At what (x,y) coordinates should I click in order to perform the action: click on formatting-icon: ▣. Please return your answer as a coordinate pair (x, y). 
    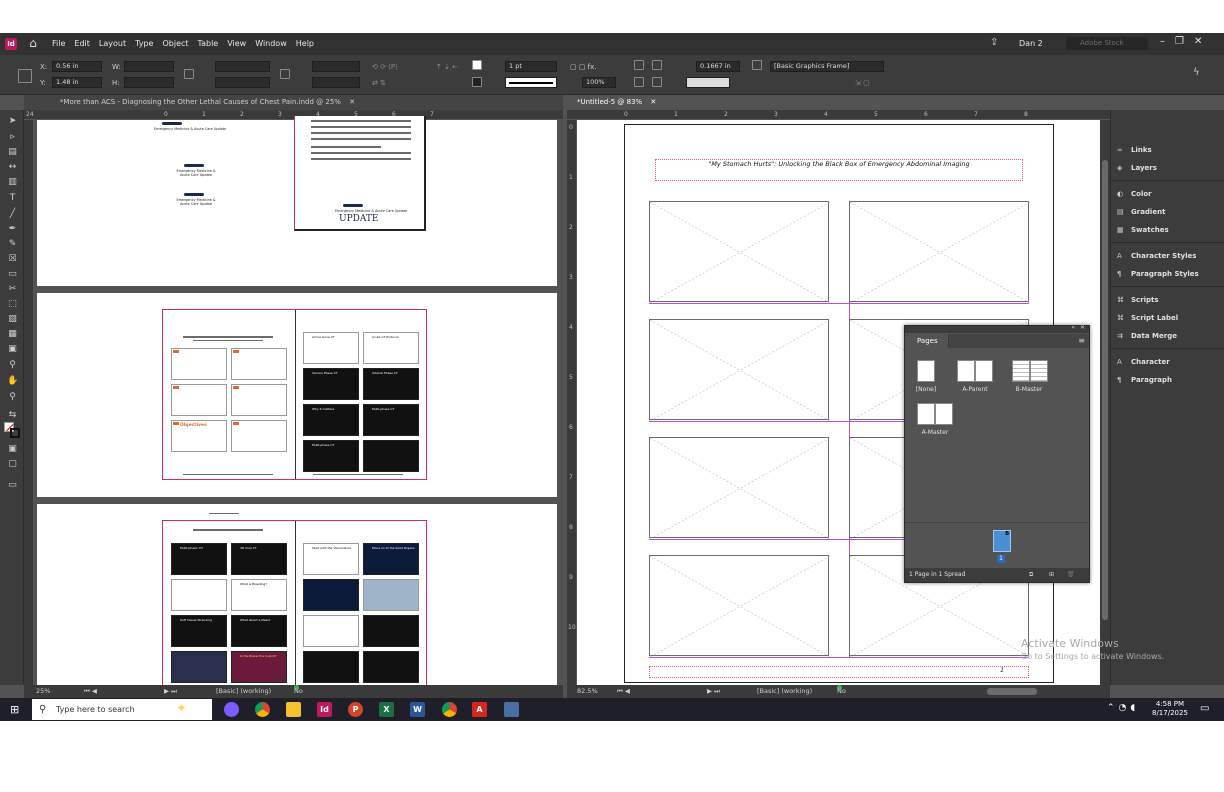
    Looking at the image, I should click on (12, 449).